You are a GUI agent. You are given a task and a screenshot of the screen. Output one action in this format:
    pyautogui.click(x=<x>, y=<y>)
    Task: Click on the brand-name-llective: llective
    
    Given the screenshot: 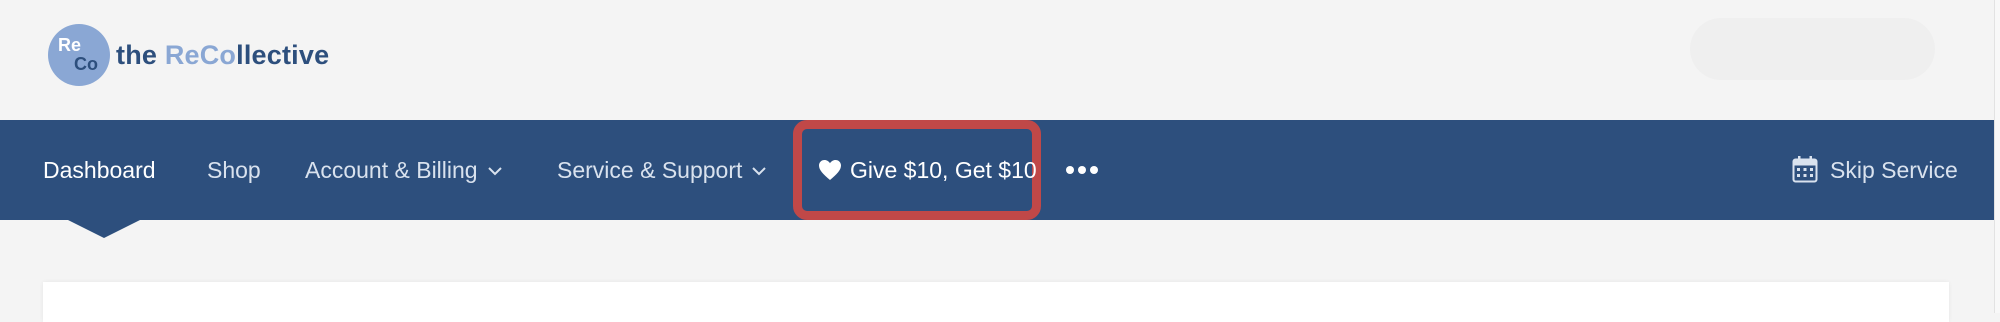 What is the action you would take?
    pyautogui.click(x=283, y=54)
    